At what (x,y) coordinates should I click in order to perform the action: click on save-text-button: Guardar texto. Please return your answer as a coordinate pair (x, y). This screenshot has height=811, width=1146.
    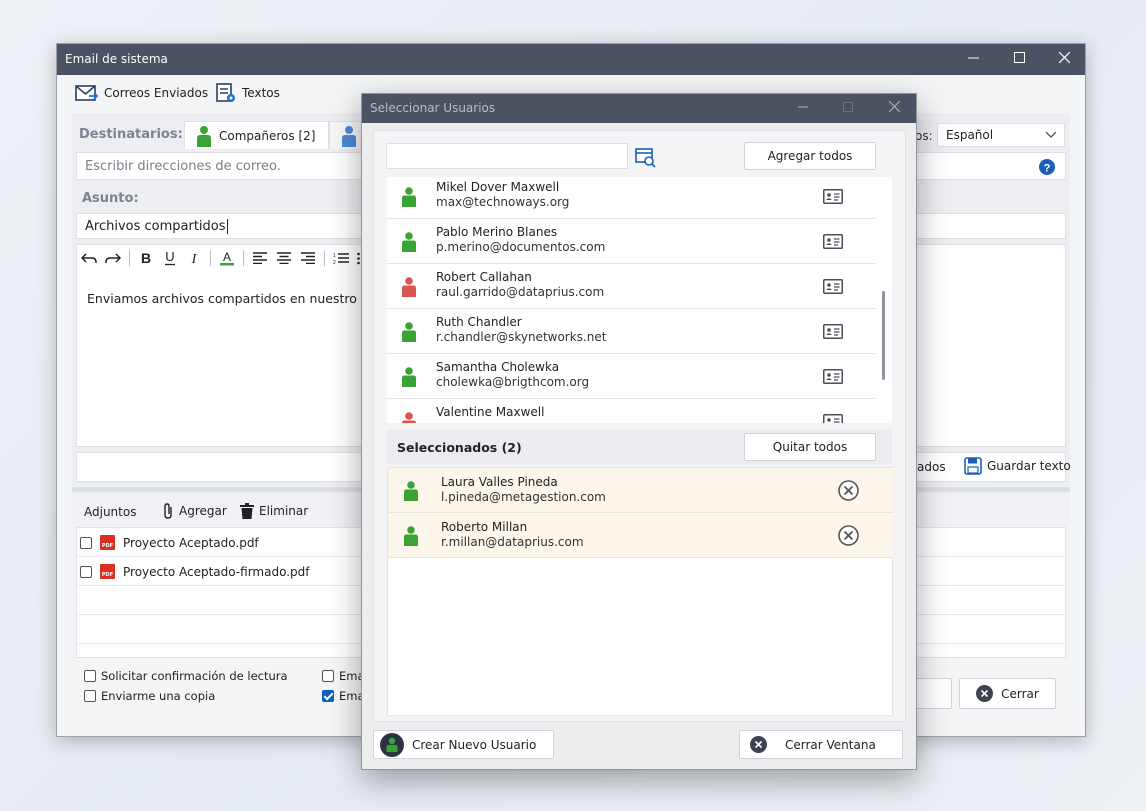
    Looking at the image, I should click on (1017, 466).